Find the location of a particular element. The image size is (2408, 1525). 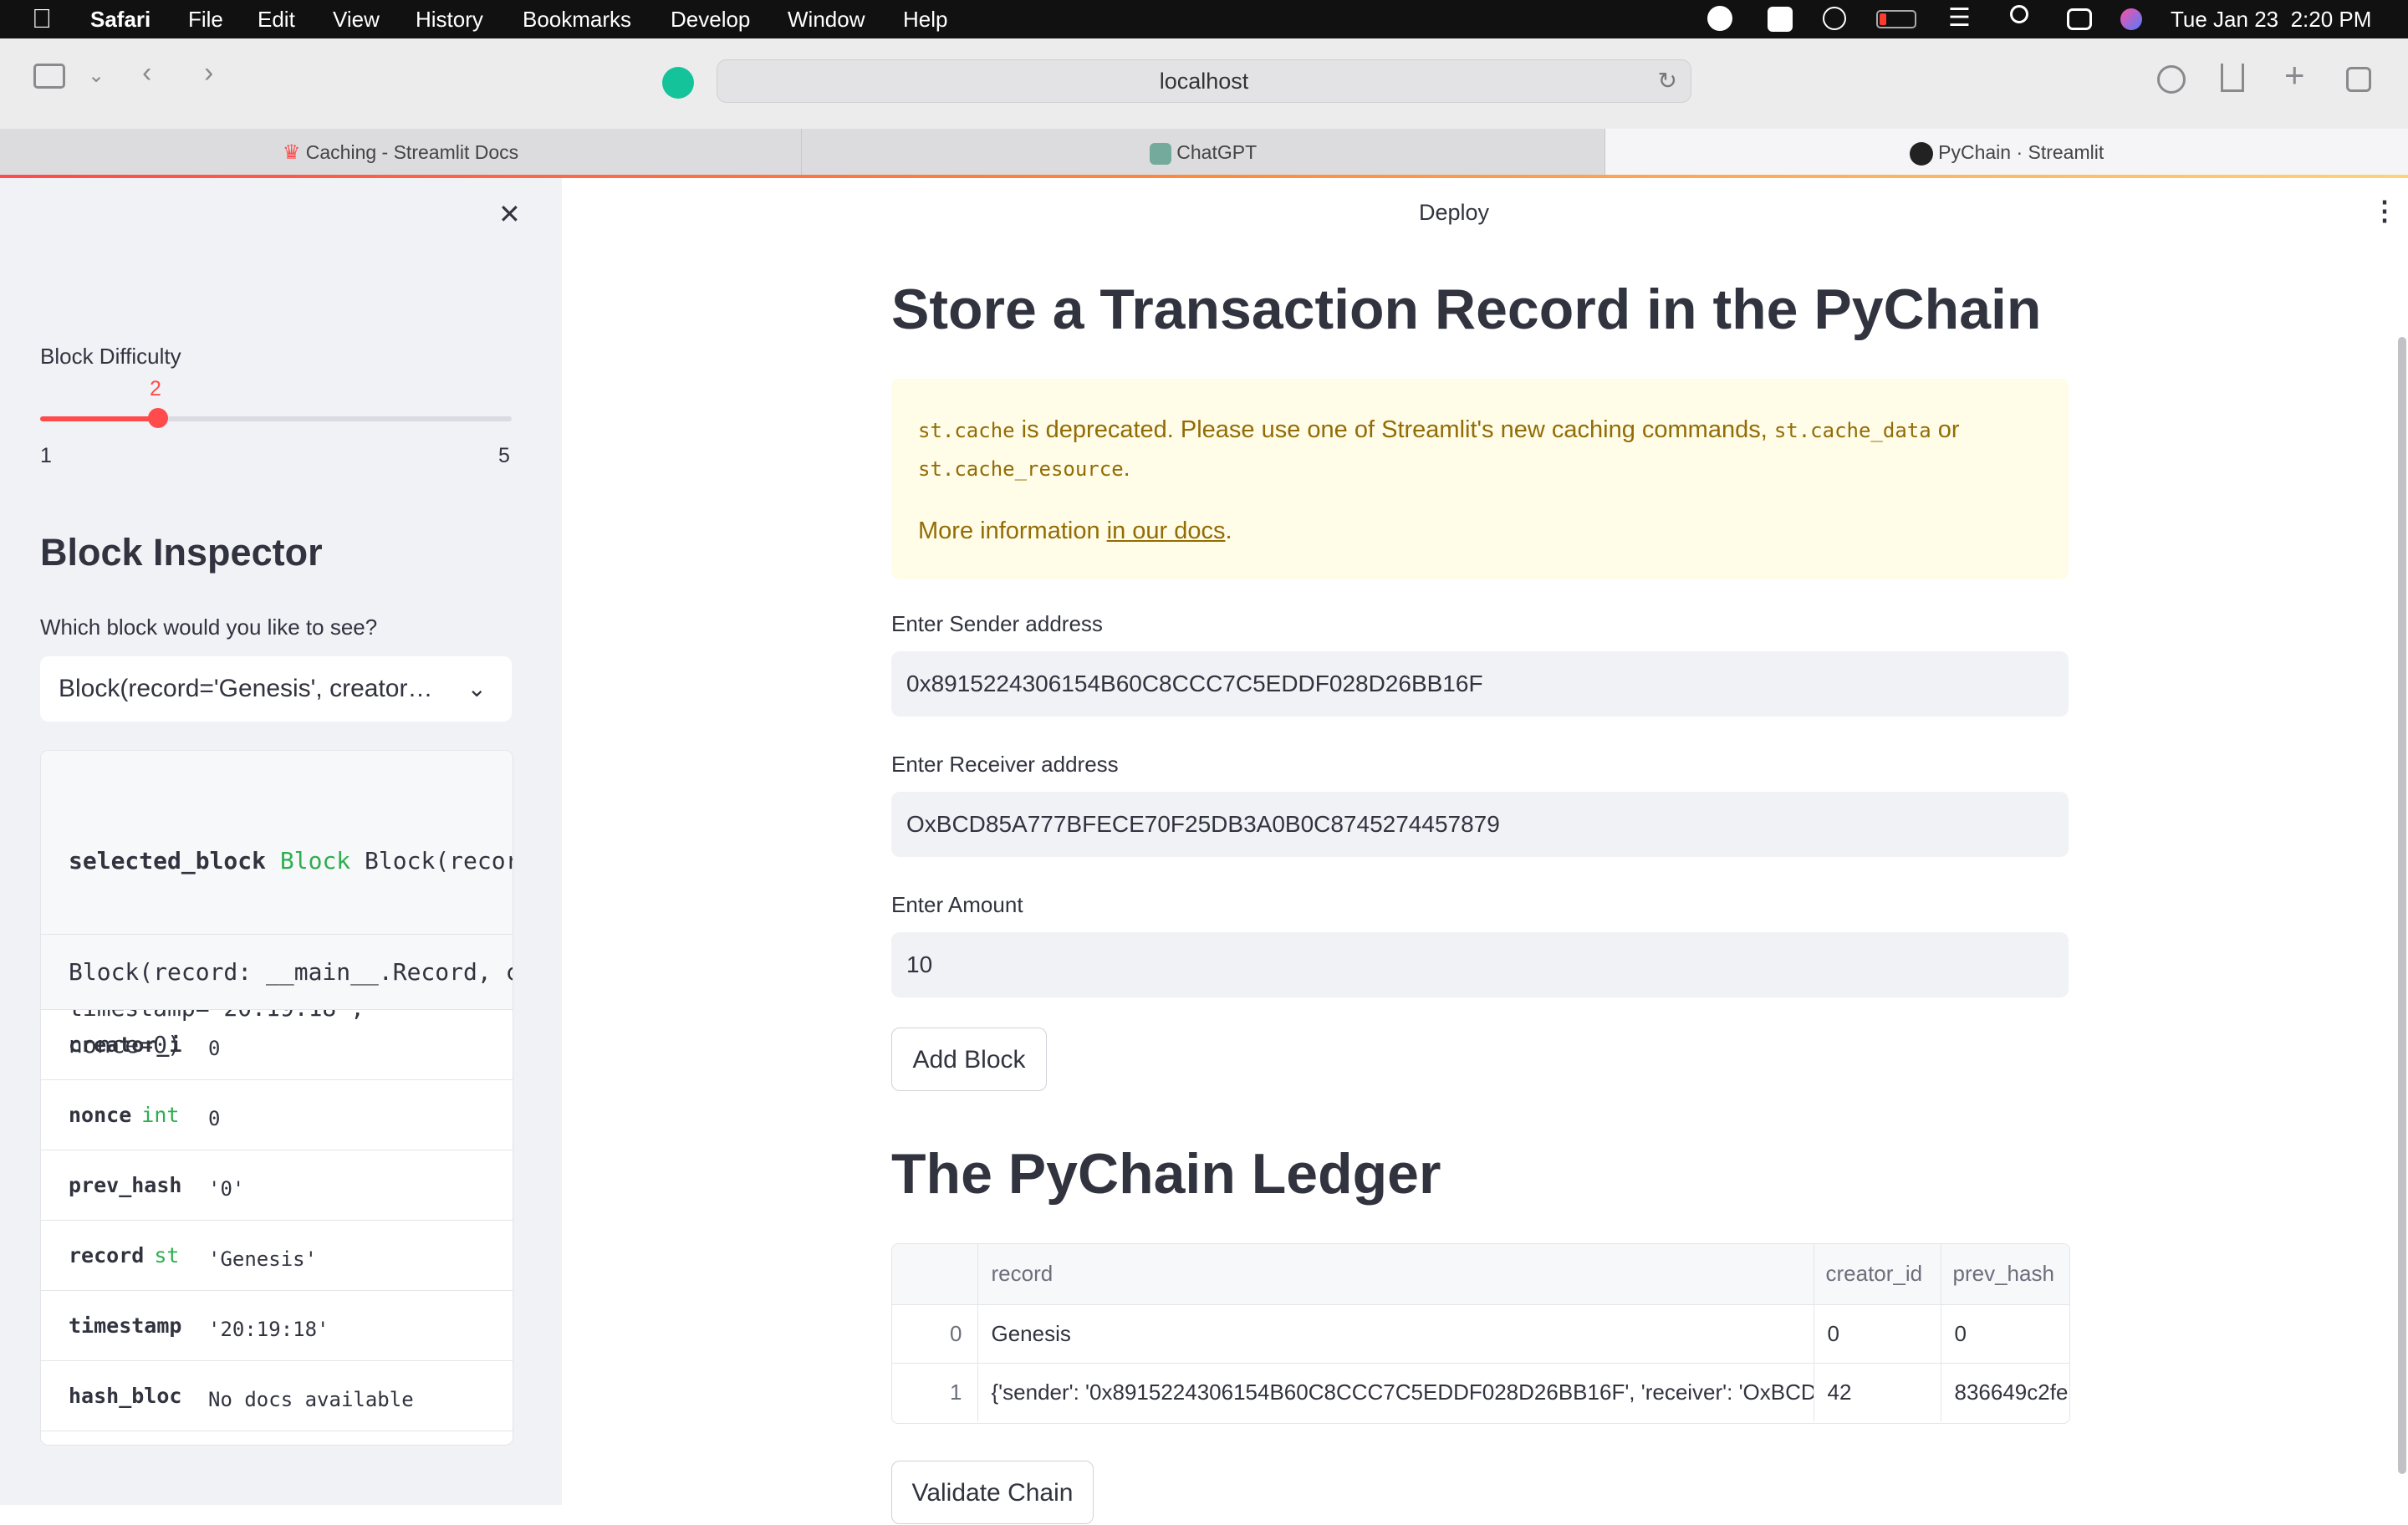

prev-hash-header: prev_hash is located at coordinates (2005, 1274).